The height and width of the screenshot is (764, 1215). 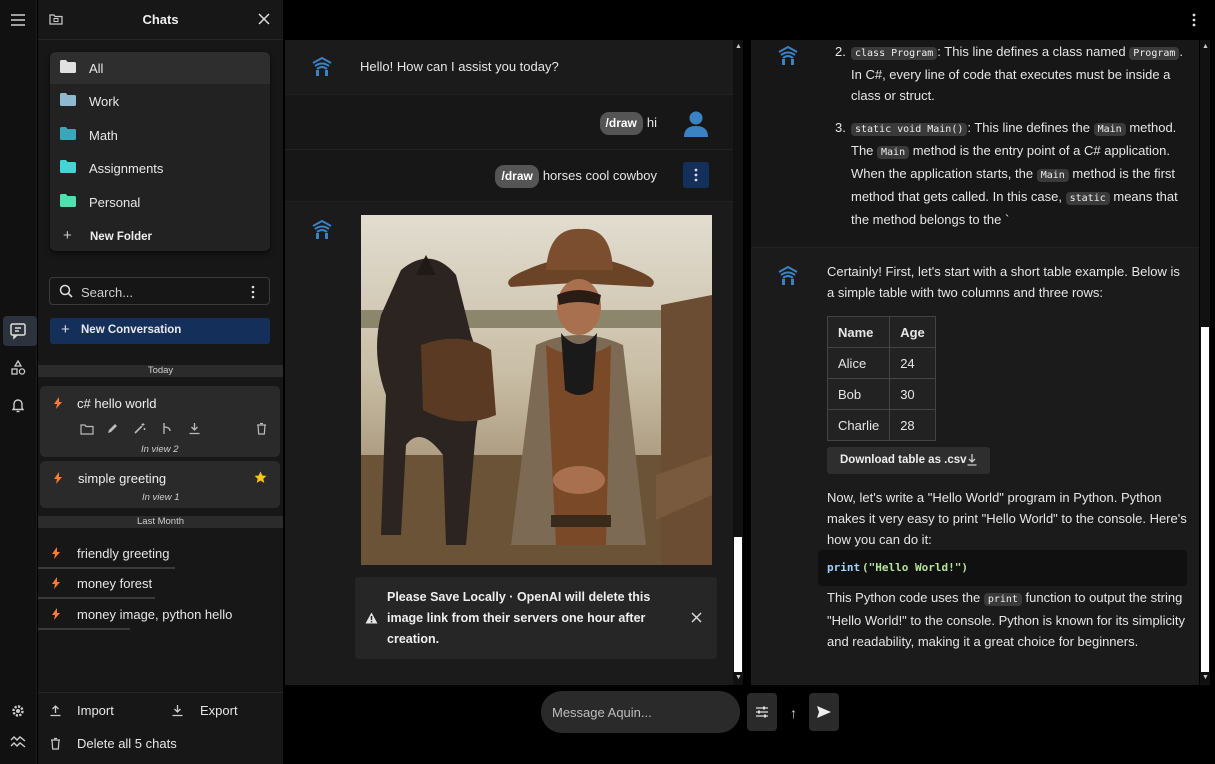 I want to click on bell-icon, so click(x=18, y=405).